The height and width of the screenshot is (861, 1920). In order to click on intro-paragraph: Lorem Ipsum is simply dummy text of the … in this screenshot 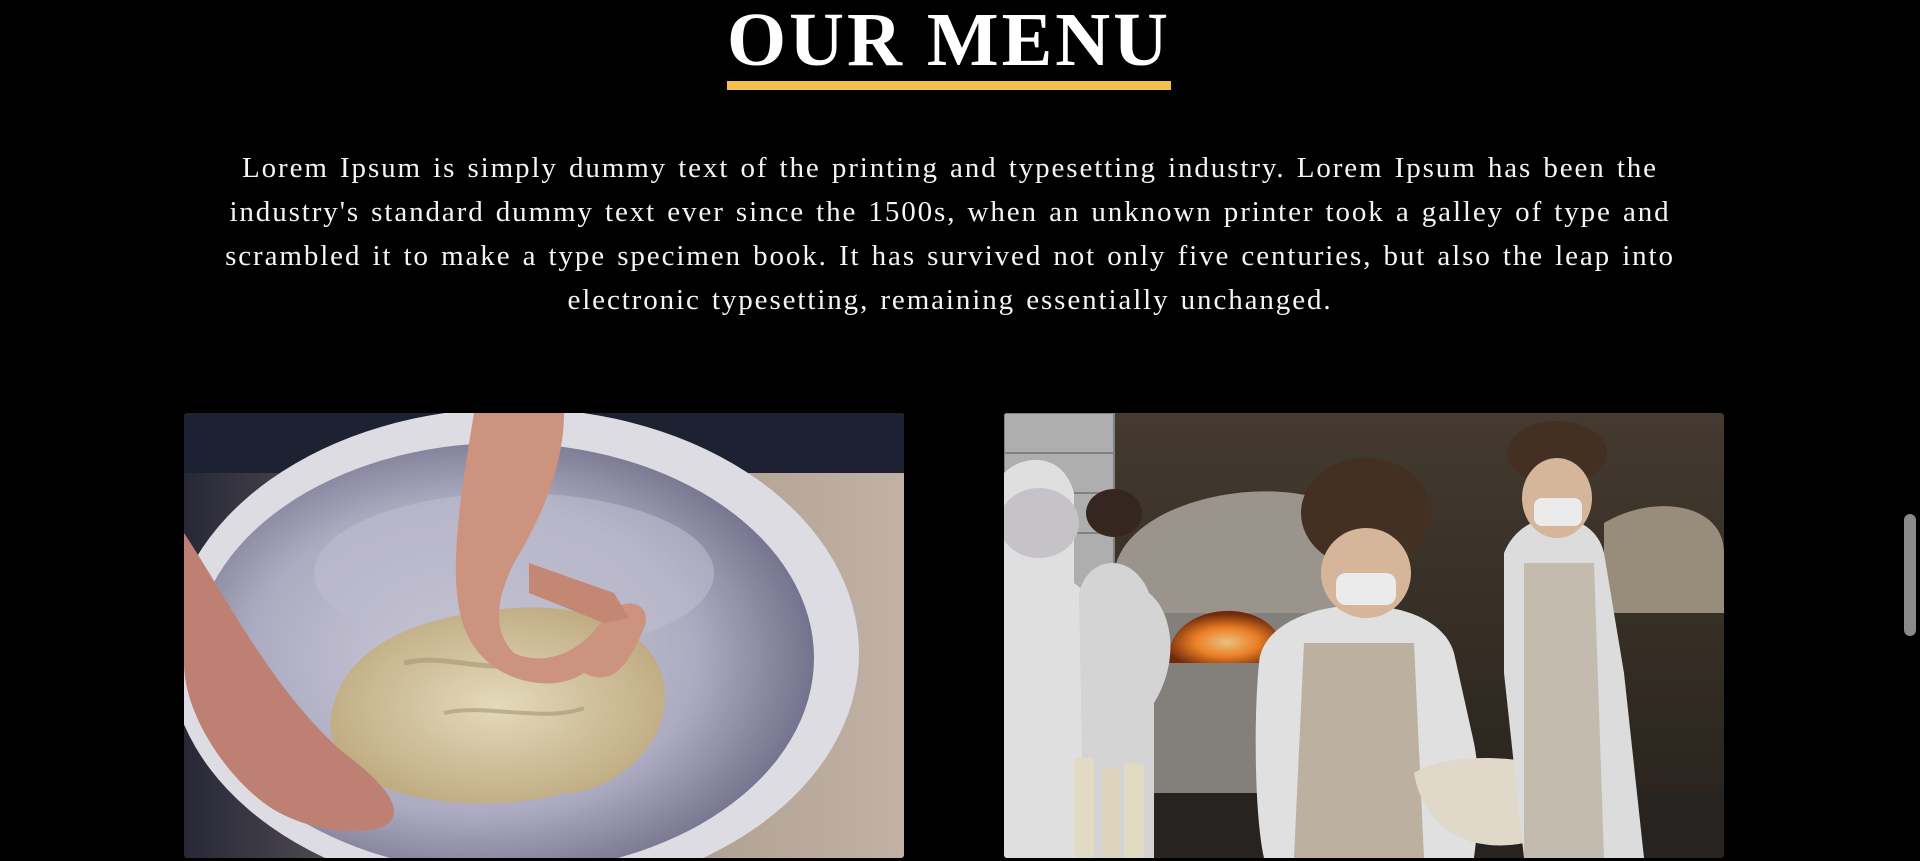, I will do `click(950, 234)`.